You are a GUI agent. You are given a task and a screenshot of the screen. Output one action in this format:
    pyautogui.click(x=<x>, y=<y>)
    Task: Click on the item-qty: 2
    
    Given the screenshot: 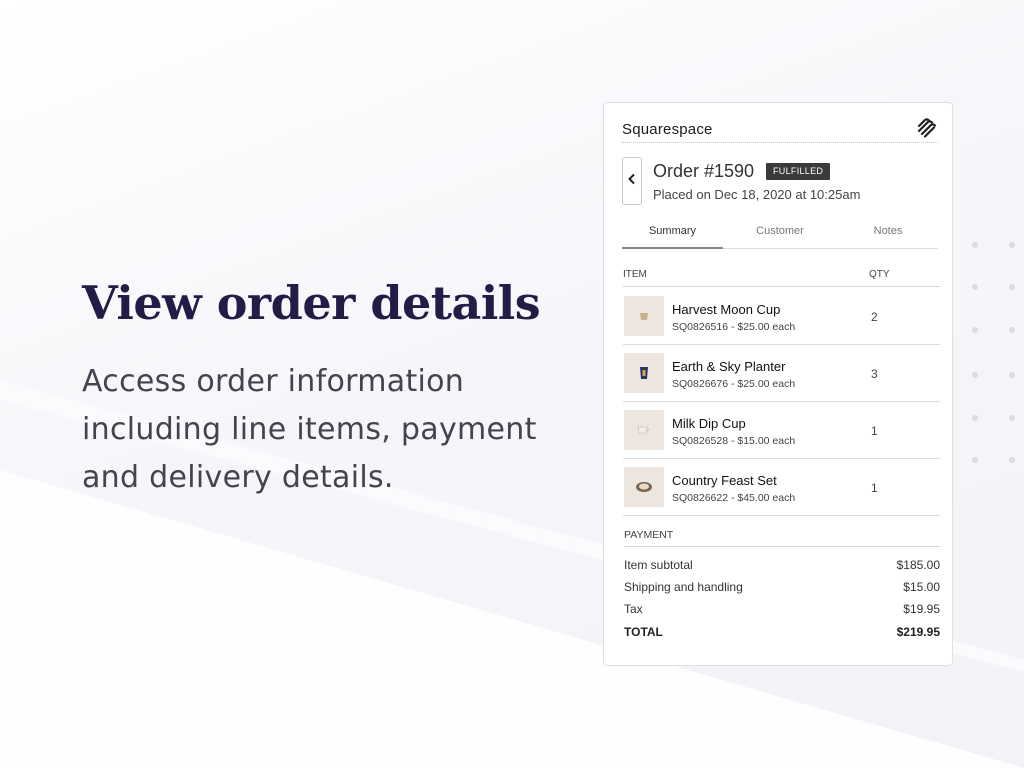 What is the action you would take?
    pyautogui.click(x=874, y=317)
    